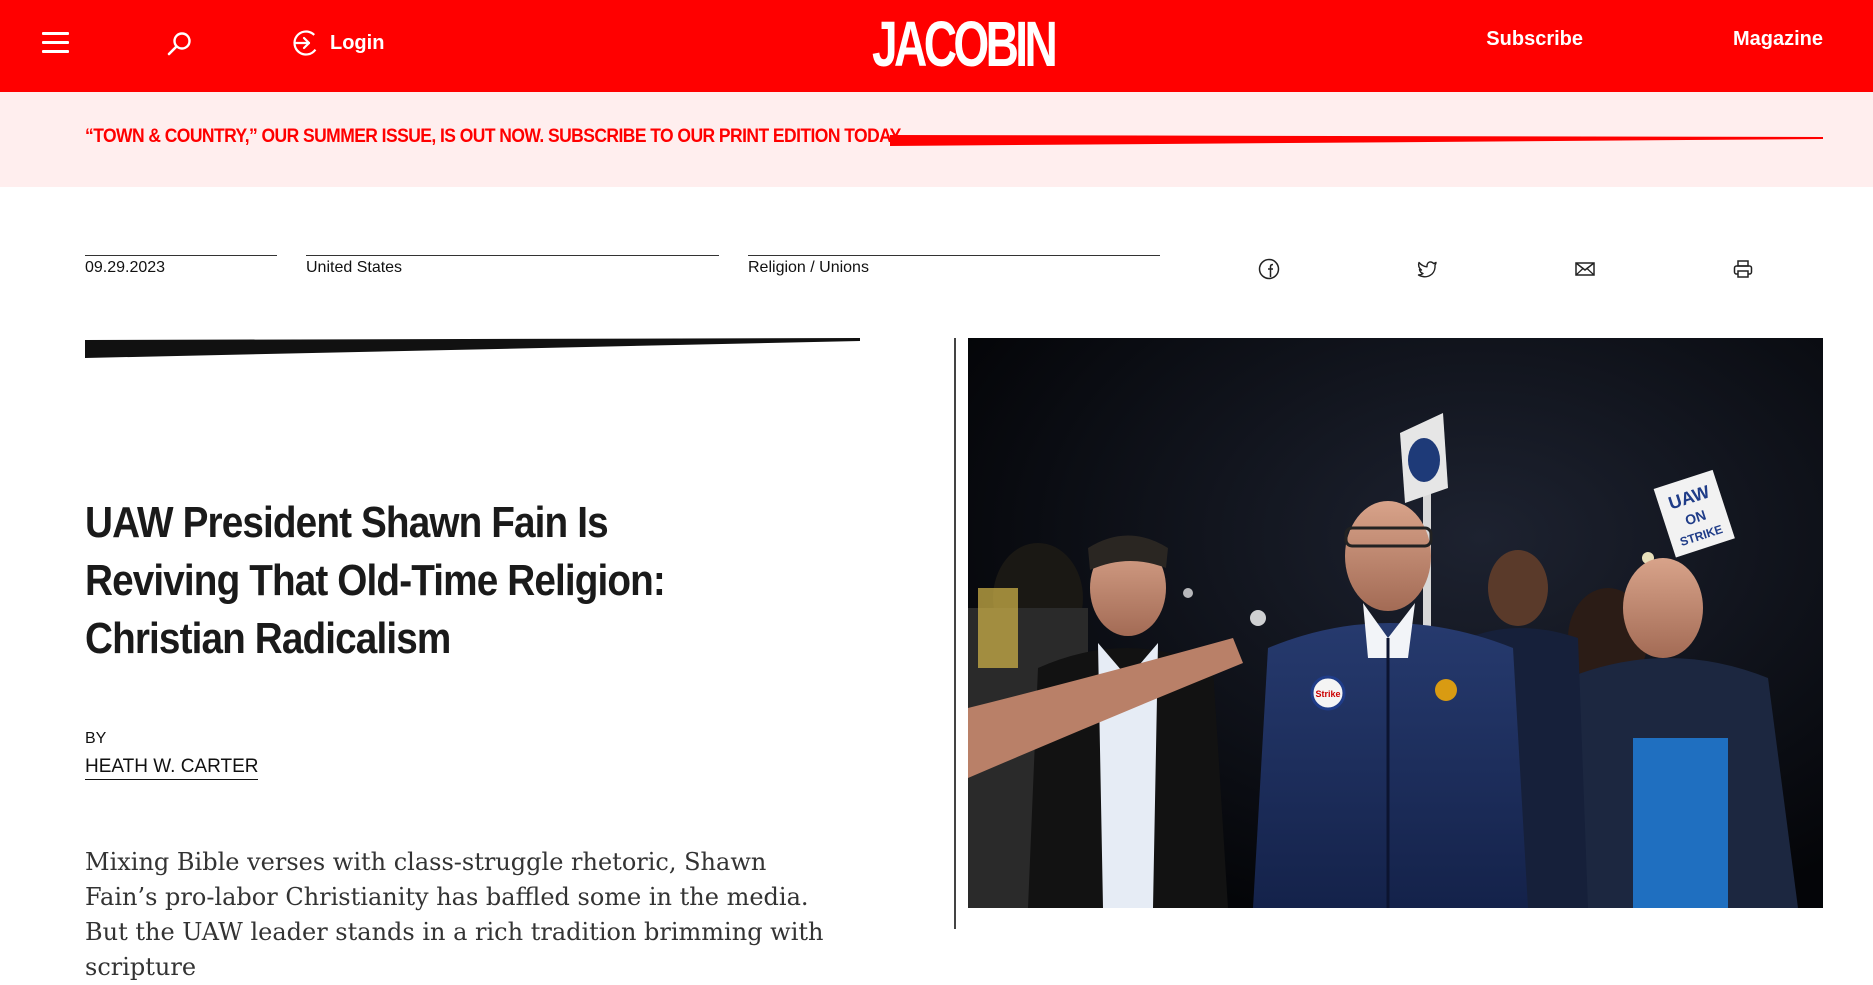 The image size is (1873, 985). I want to click on article-topics: Religion / Unions, so click(808, 268).